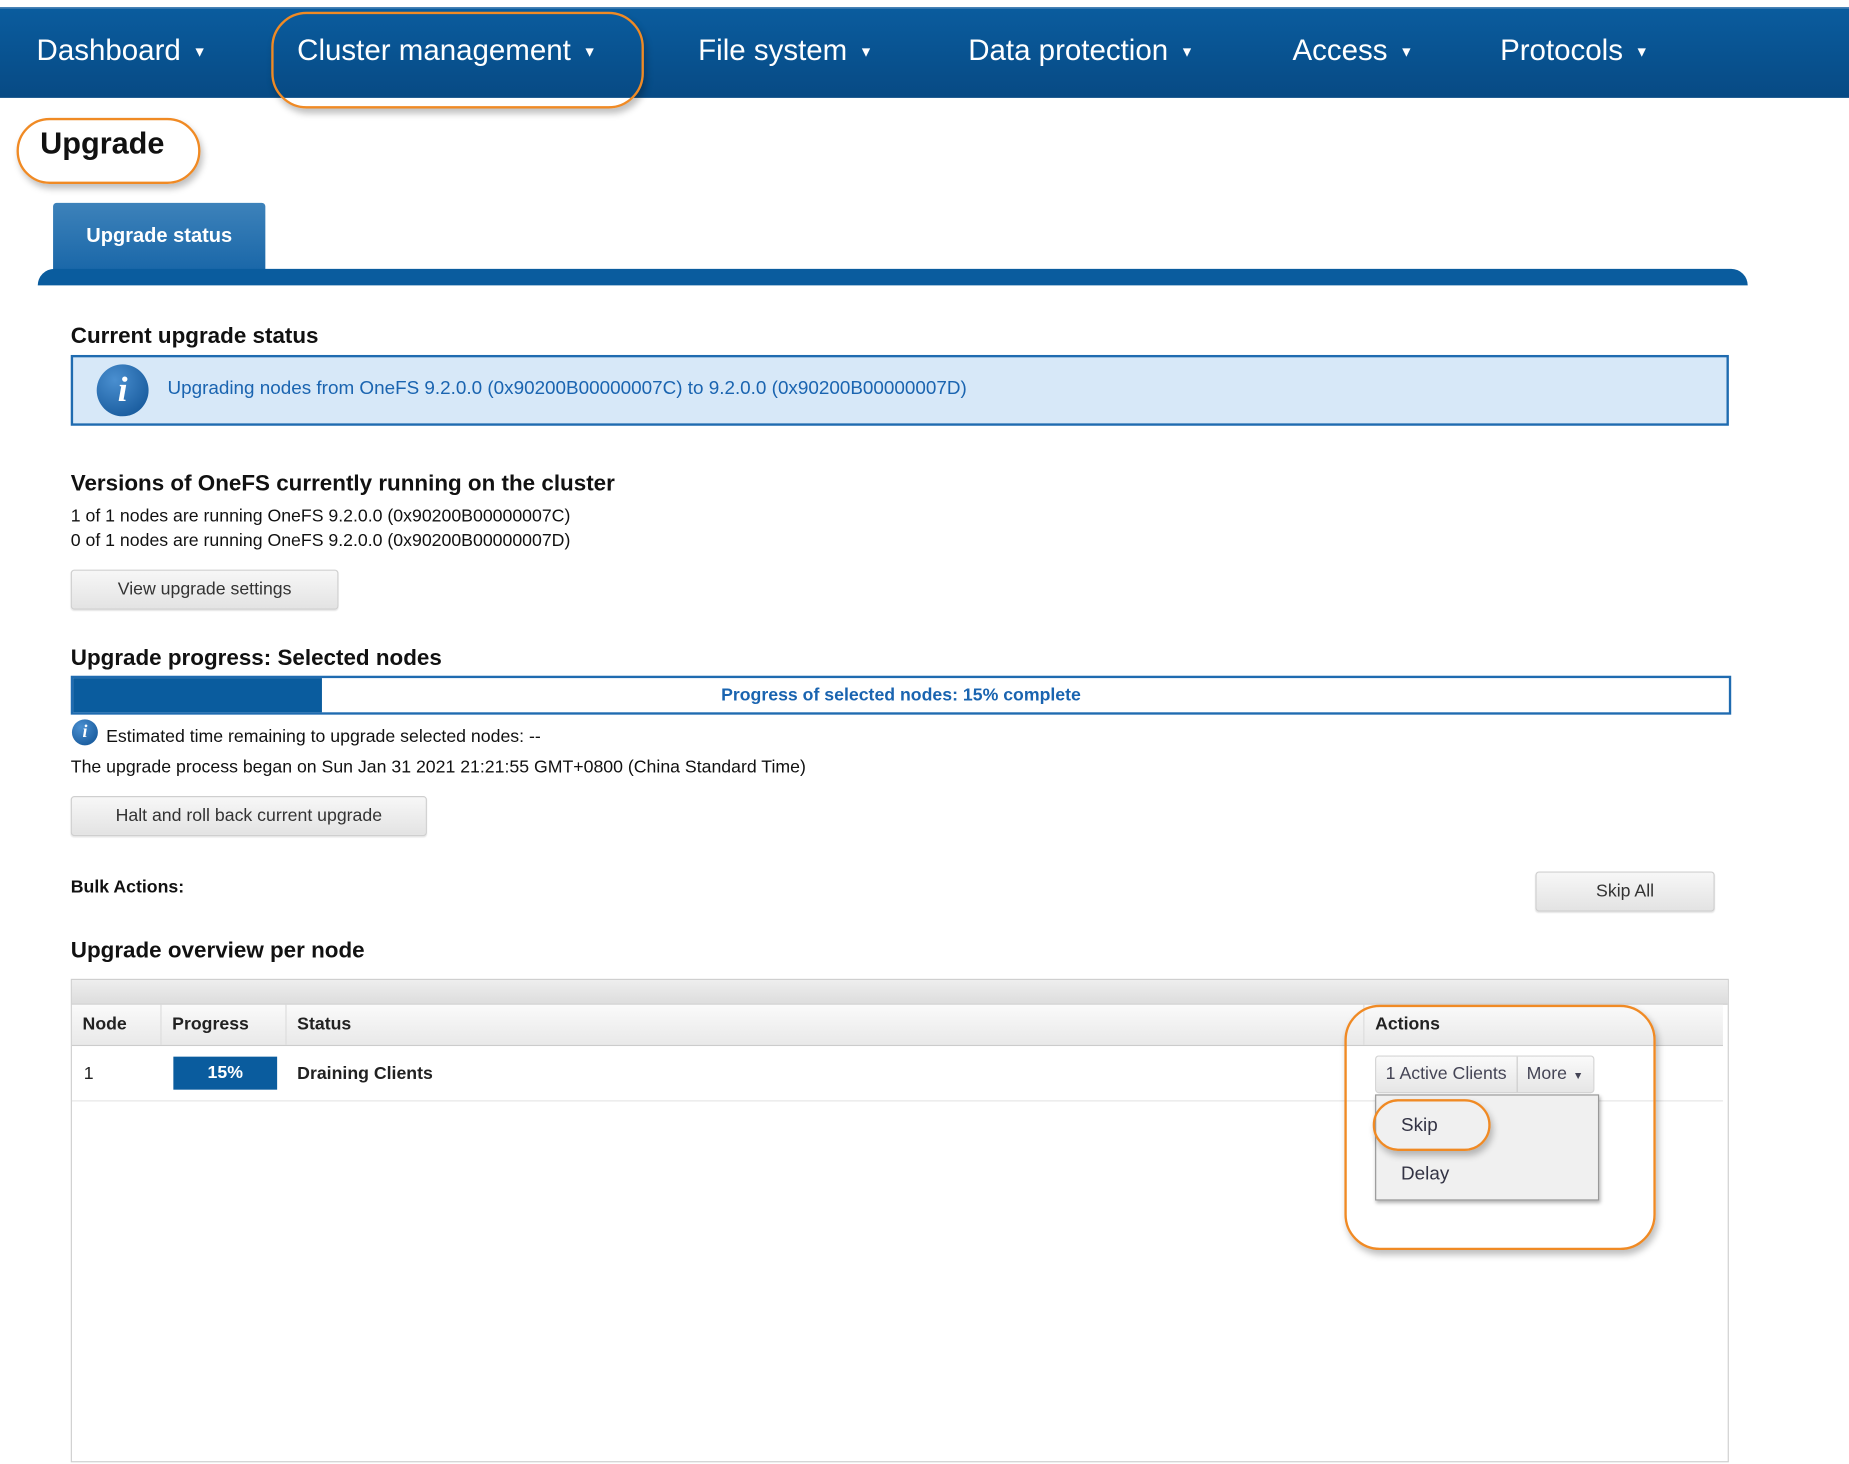 The image size is (1849, 1464). I want to click on column-header-actions: Actions, so click(1543, 1025).